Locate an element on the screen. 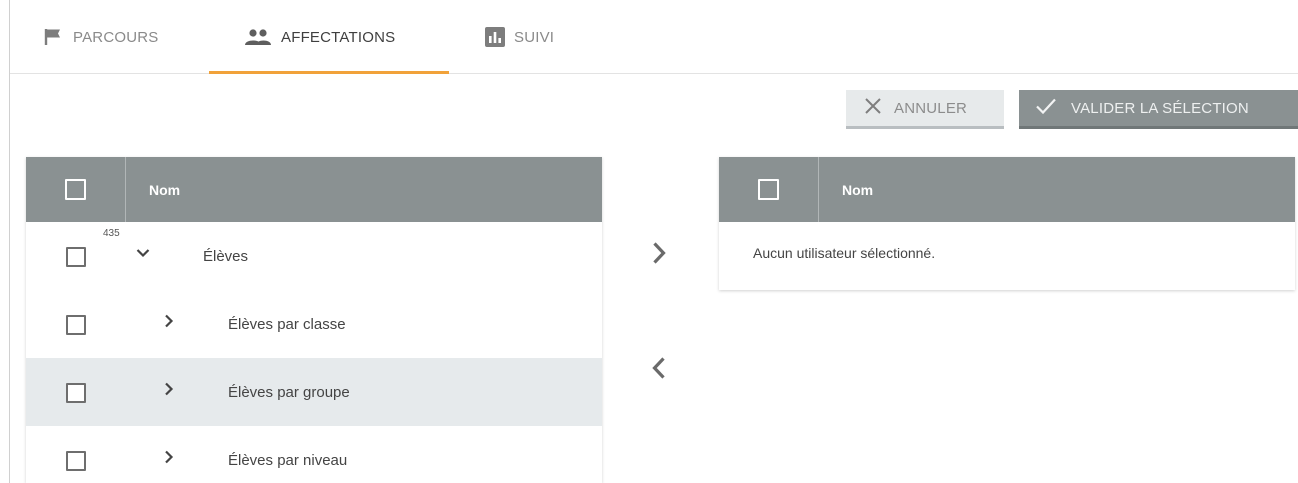 Image resolution: width=1298 pixels, height=483 pixels. tab-affectations-label: AFFECTATIONS is located at coordinates (338, 37).